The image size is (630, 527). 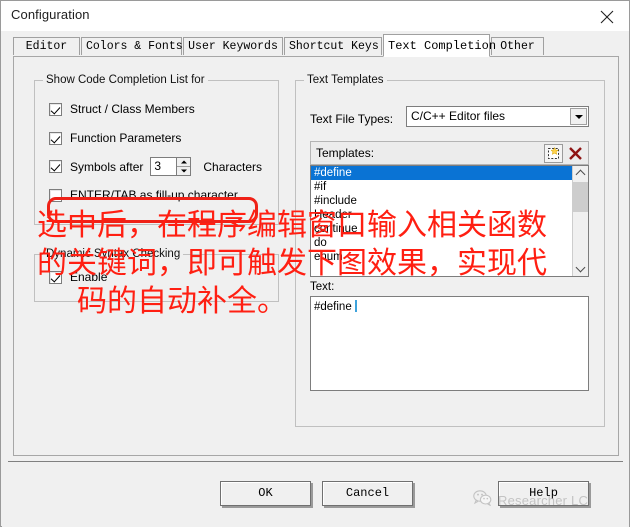 I want to click on checkbox-enter-tab-fillup: ENTER/TAB as fill-up character, so click(x=143, y=195).